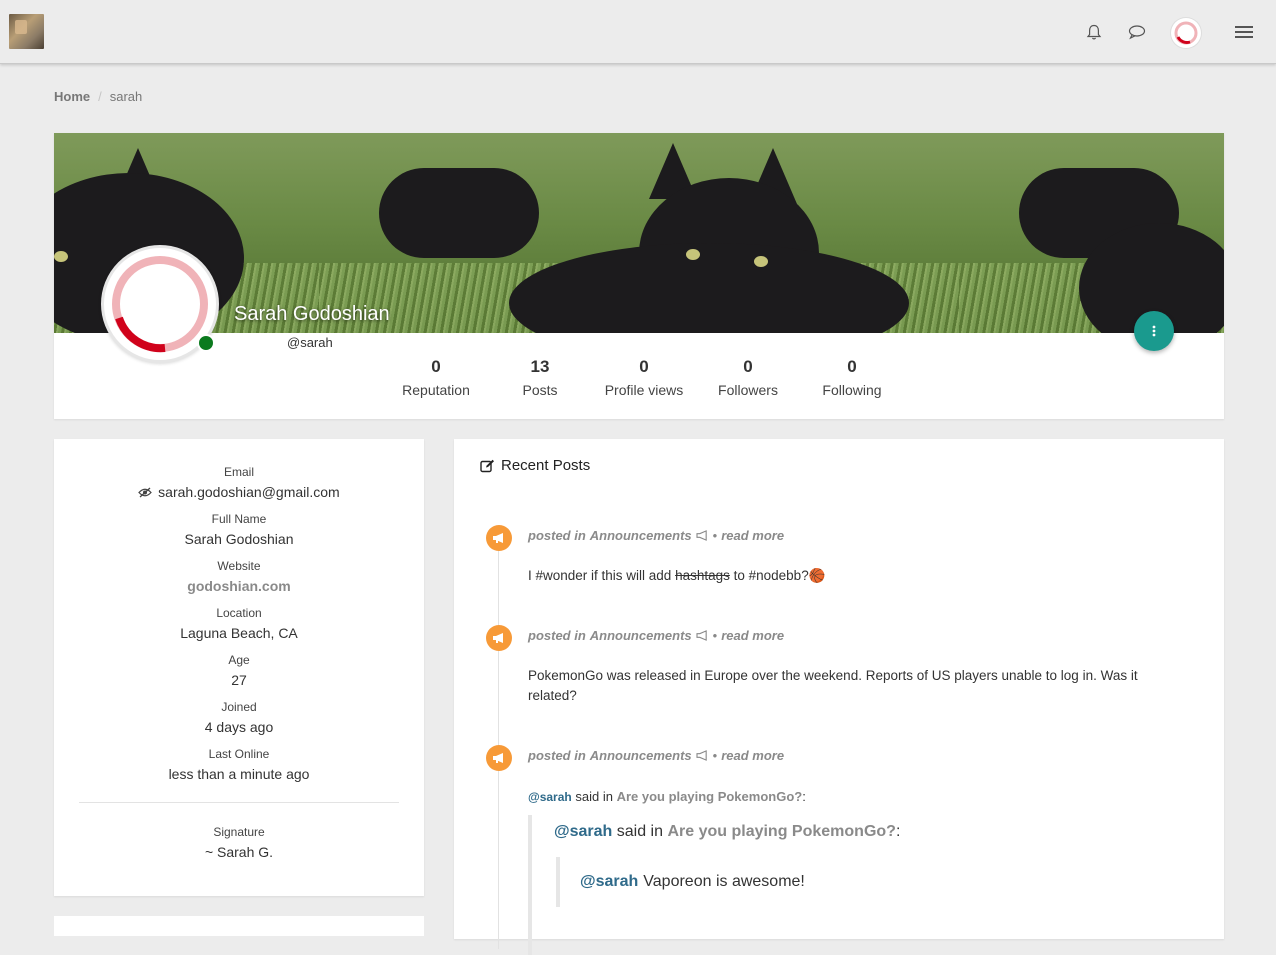 The height and width of the screenshot is (955, 1276). What do you see at coordinates (310, 342) in the screenshot?
I see `profile-username: @sarah` at bounding box center [310, 342].